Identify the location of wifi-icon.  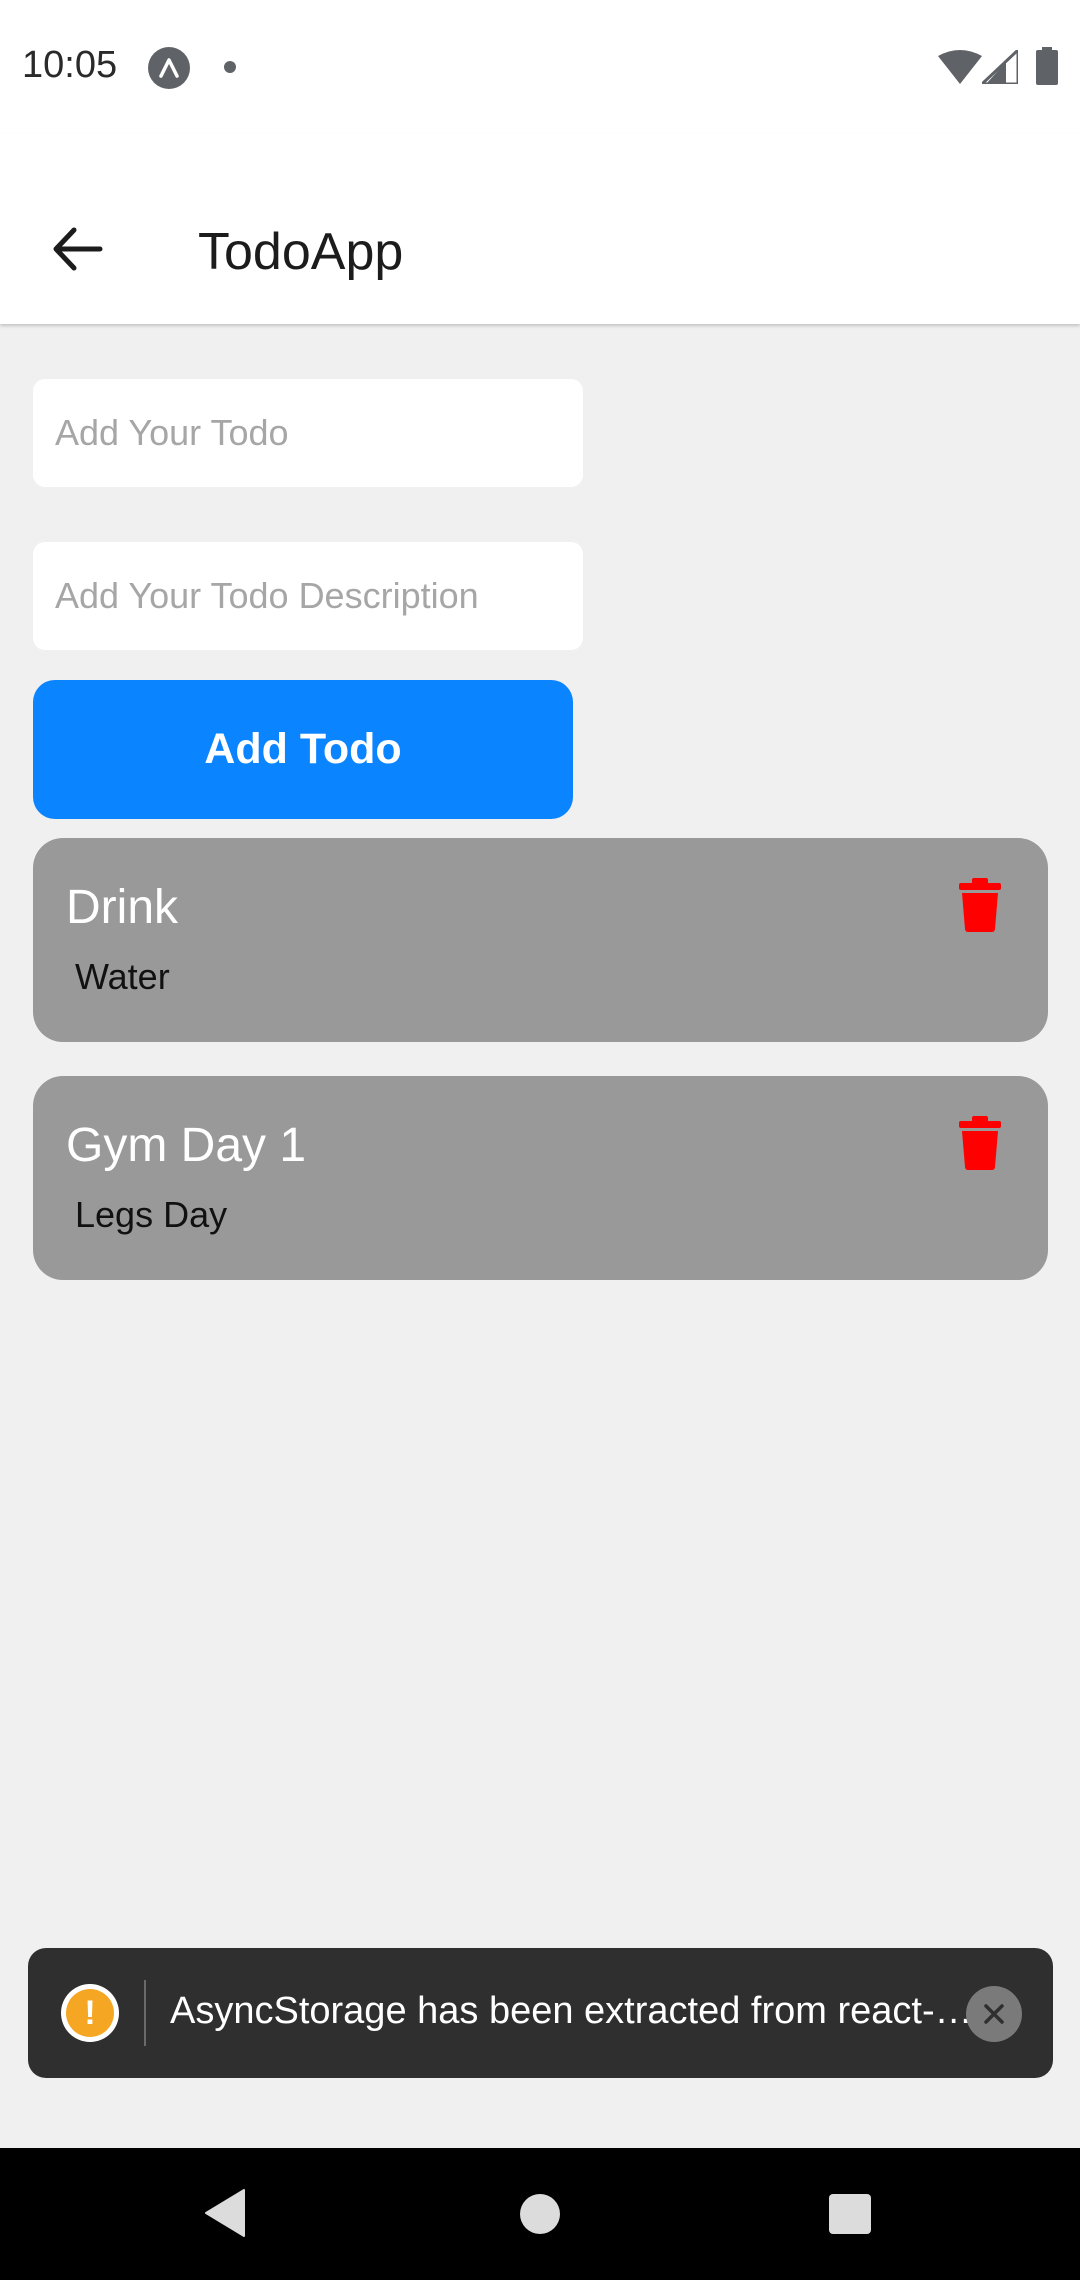
(960, 67).